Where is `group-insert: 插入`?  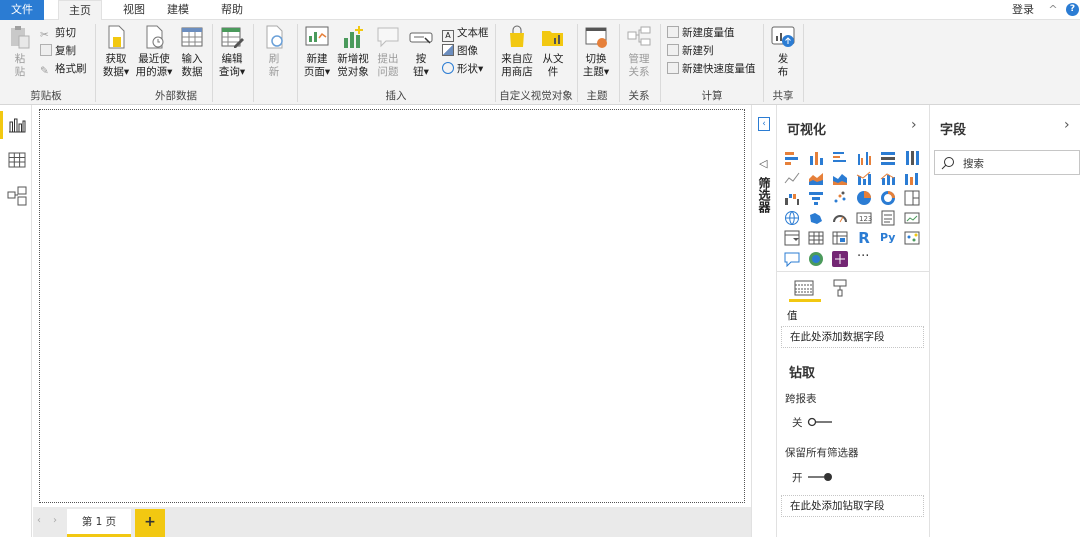 group-insert: 插入 is located at coordinates (396, 96).